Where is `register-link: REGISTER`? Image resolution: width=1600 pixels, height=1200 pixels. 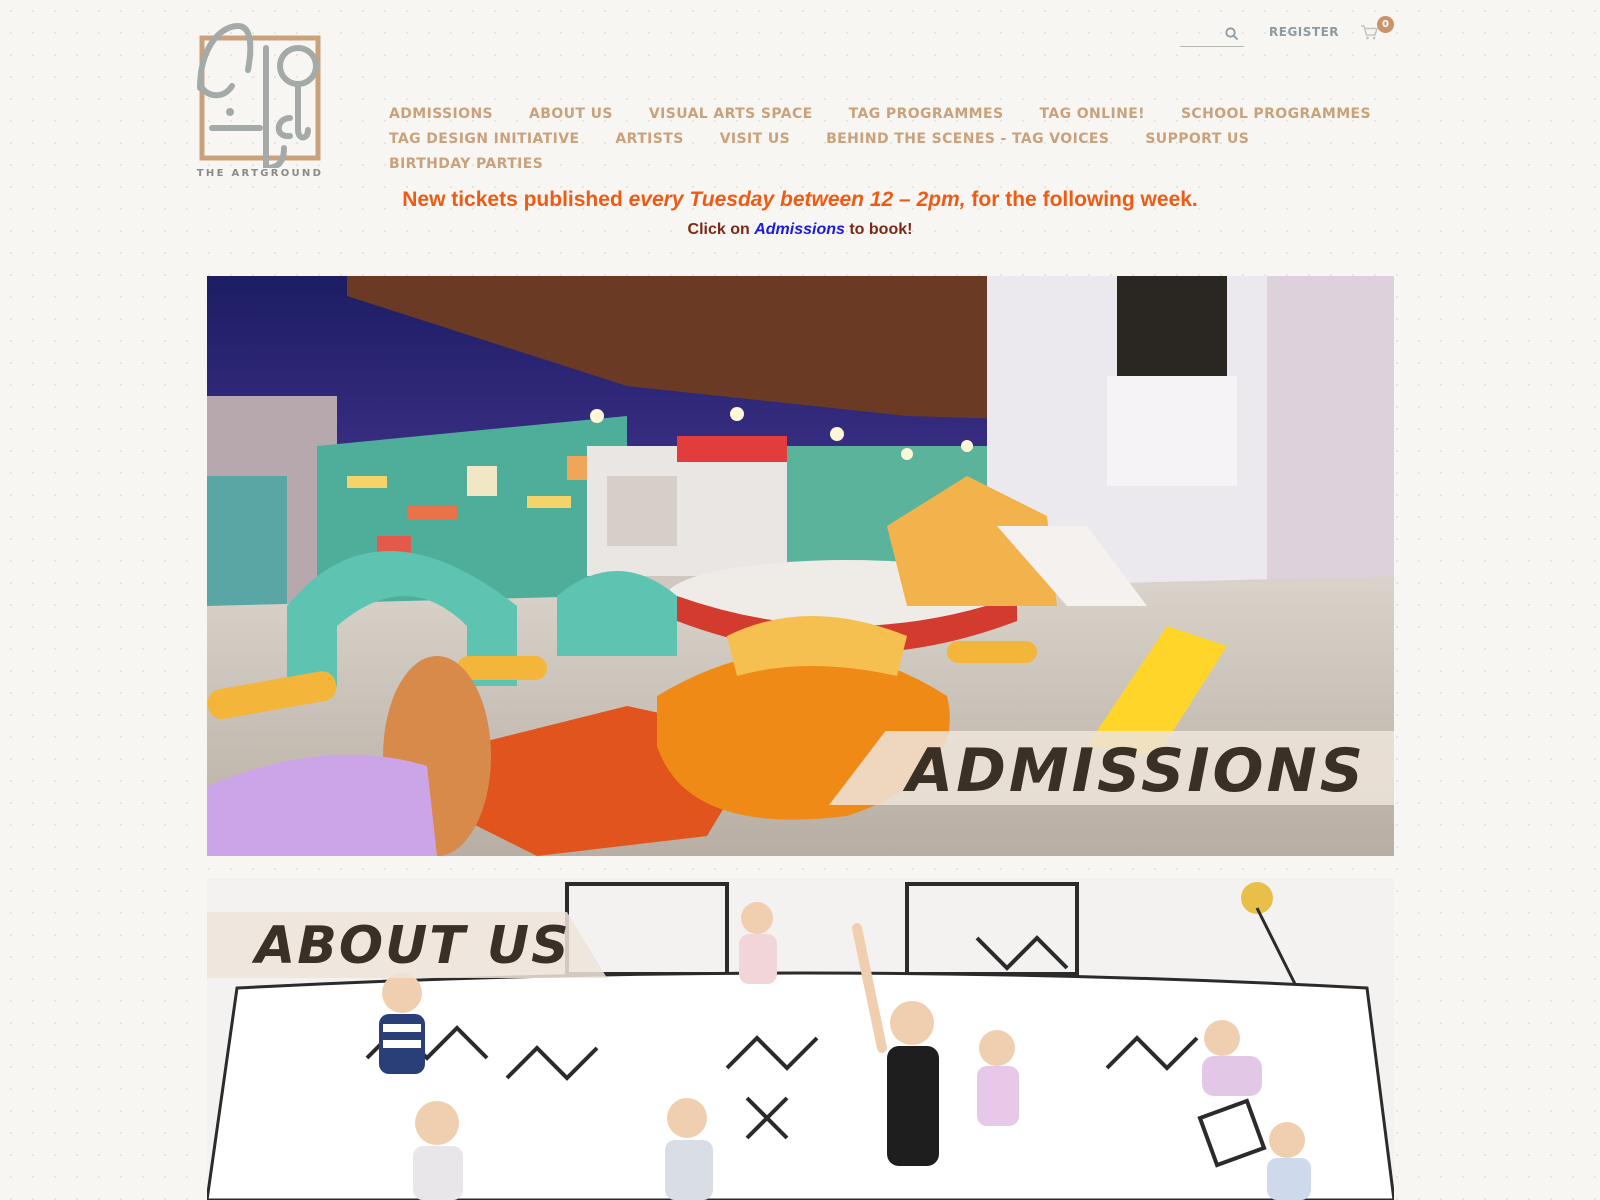
register-link: REGISTER is located at coordinates (1304, 32).